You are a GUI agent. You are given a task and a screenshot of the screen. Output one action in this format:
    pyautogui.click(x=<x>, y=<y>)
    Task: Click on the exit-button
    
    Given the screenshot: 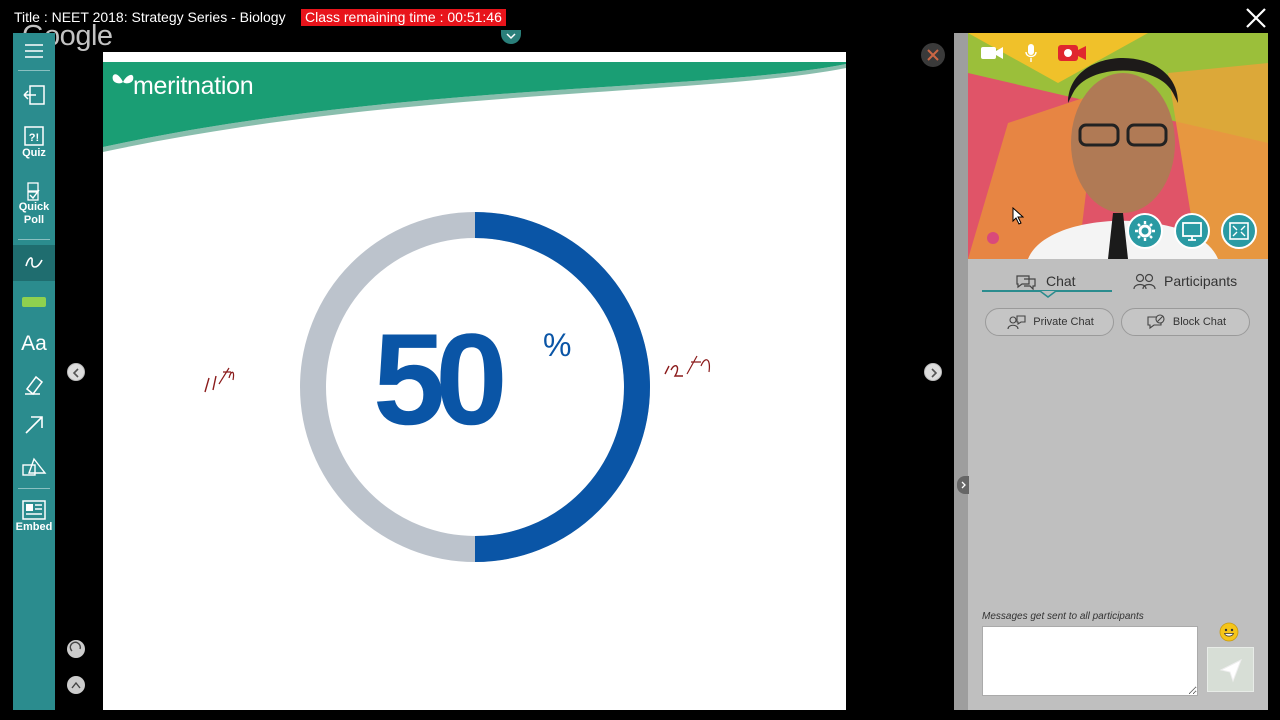 What is the action you would take?
    pyautogui.click(x=34, y=95)
    